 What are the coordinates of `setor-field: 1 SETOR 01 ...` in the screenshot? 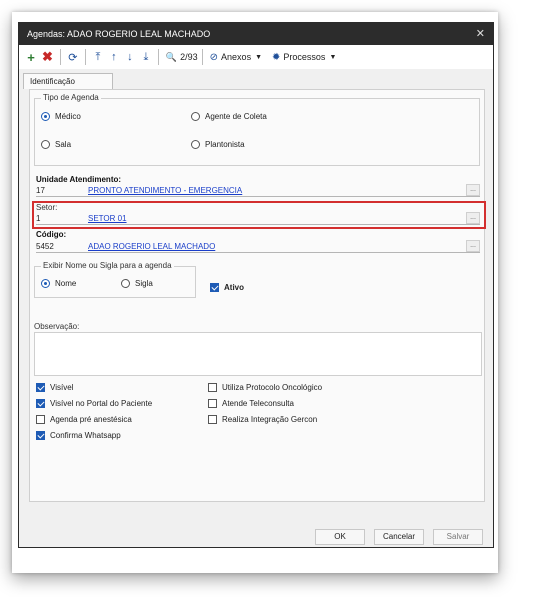 It's located at (258, 218).